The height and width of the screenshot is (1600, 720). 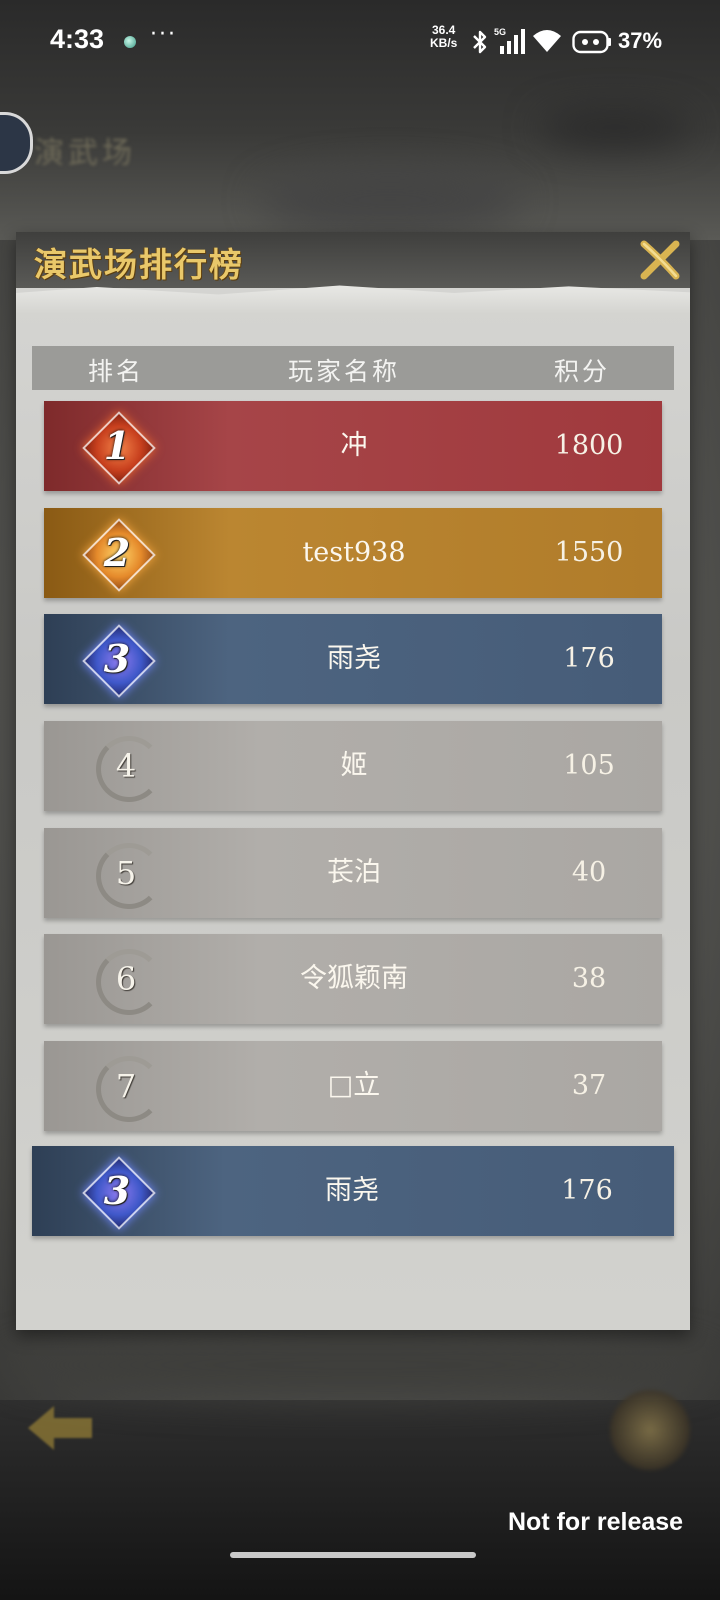 What do you see at coordinates (116, 371) in the screenshot?
I see `column-rank: 排名` at bounding box center [116, 371].